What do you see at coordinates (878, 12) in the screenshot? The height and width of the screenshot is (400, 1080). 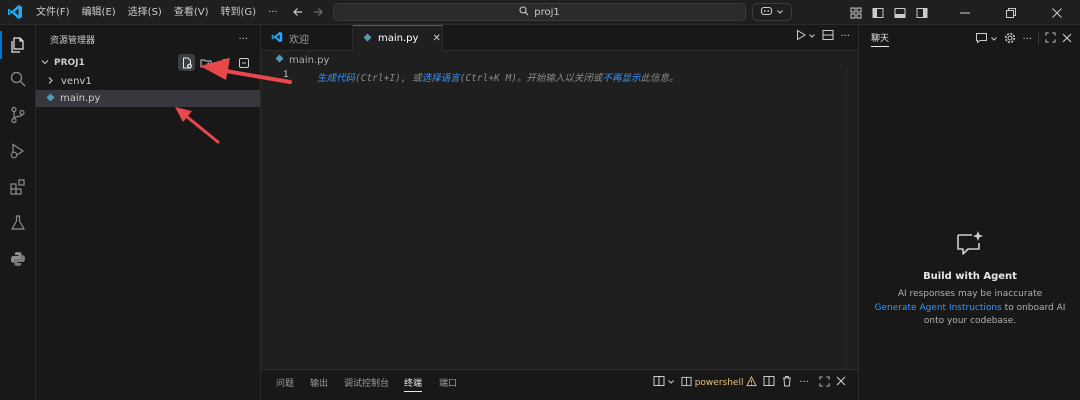 I see `toggle-primary-sidebar-icon` at bounding box center [878, 12].